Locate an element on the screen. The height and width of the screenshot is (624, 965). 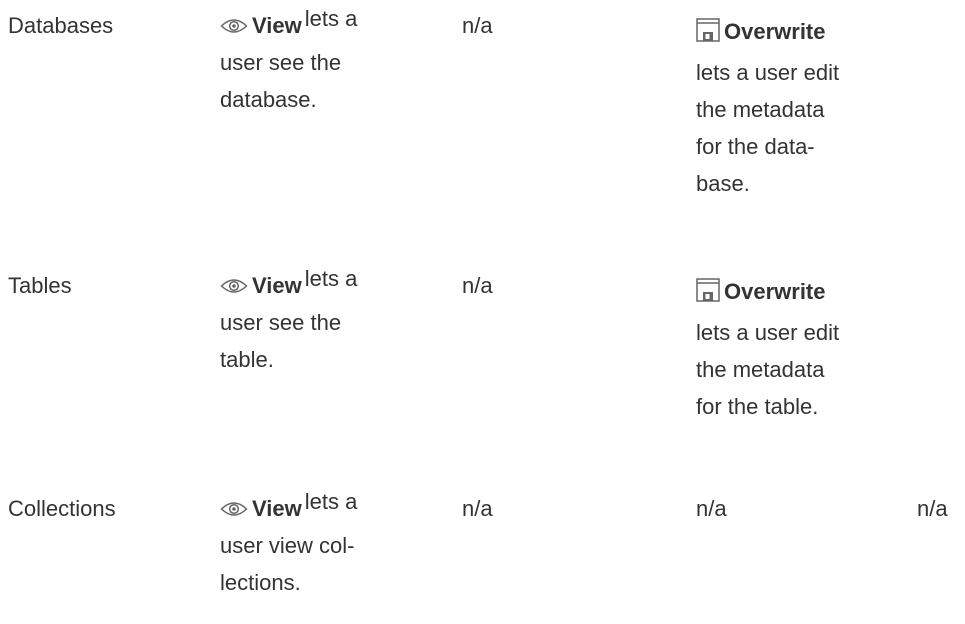
content-type-label: Tables is located at coordinates (40, 285).